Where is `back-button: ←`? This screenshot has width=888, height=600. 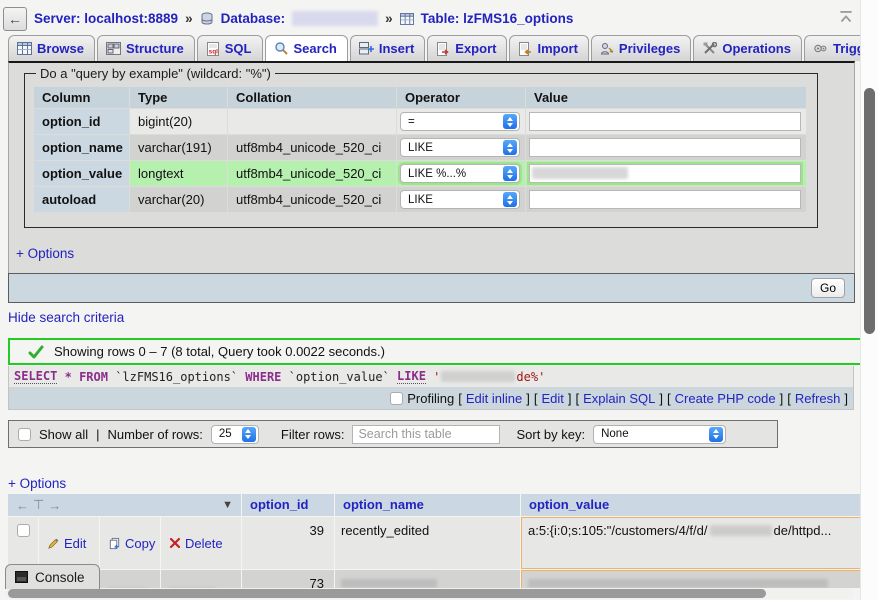
back-button: ← is located at coordinates (15, 18).